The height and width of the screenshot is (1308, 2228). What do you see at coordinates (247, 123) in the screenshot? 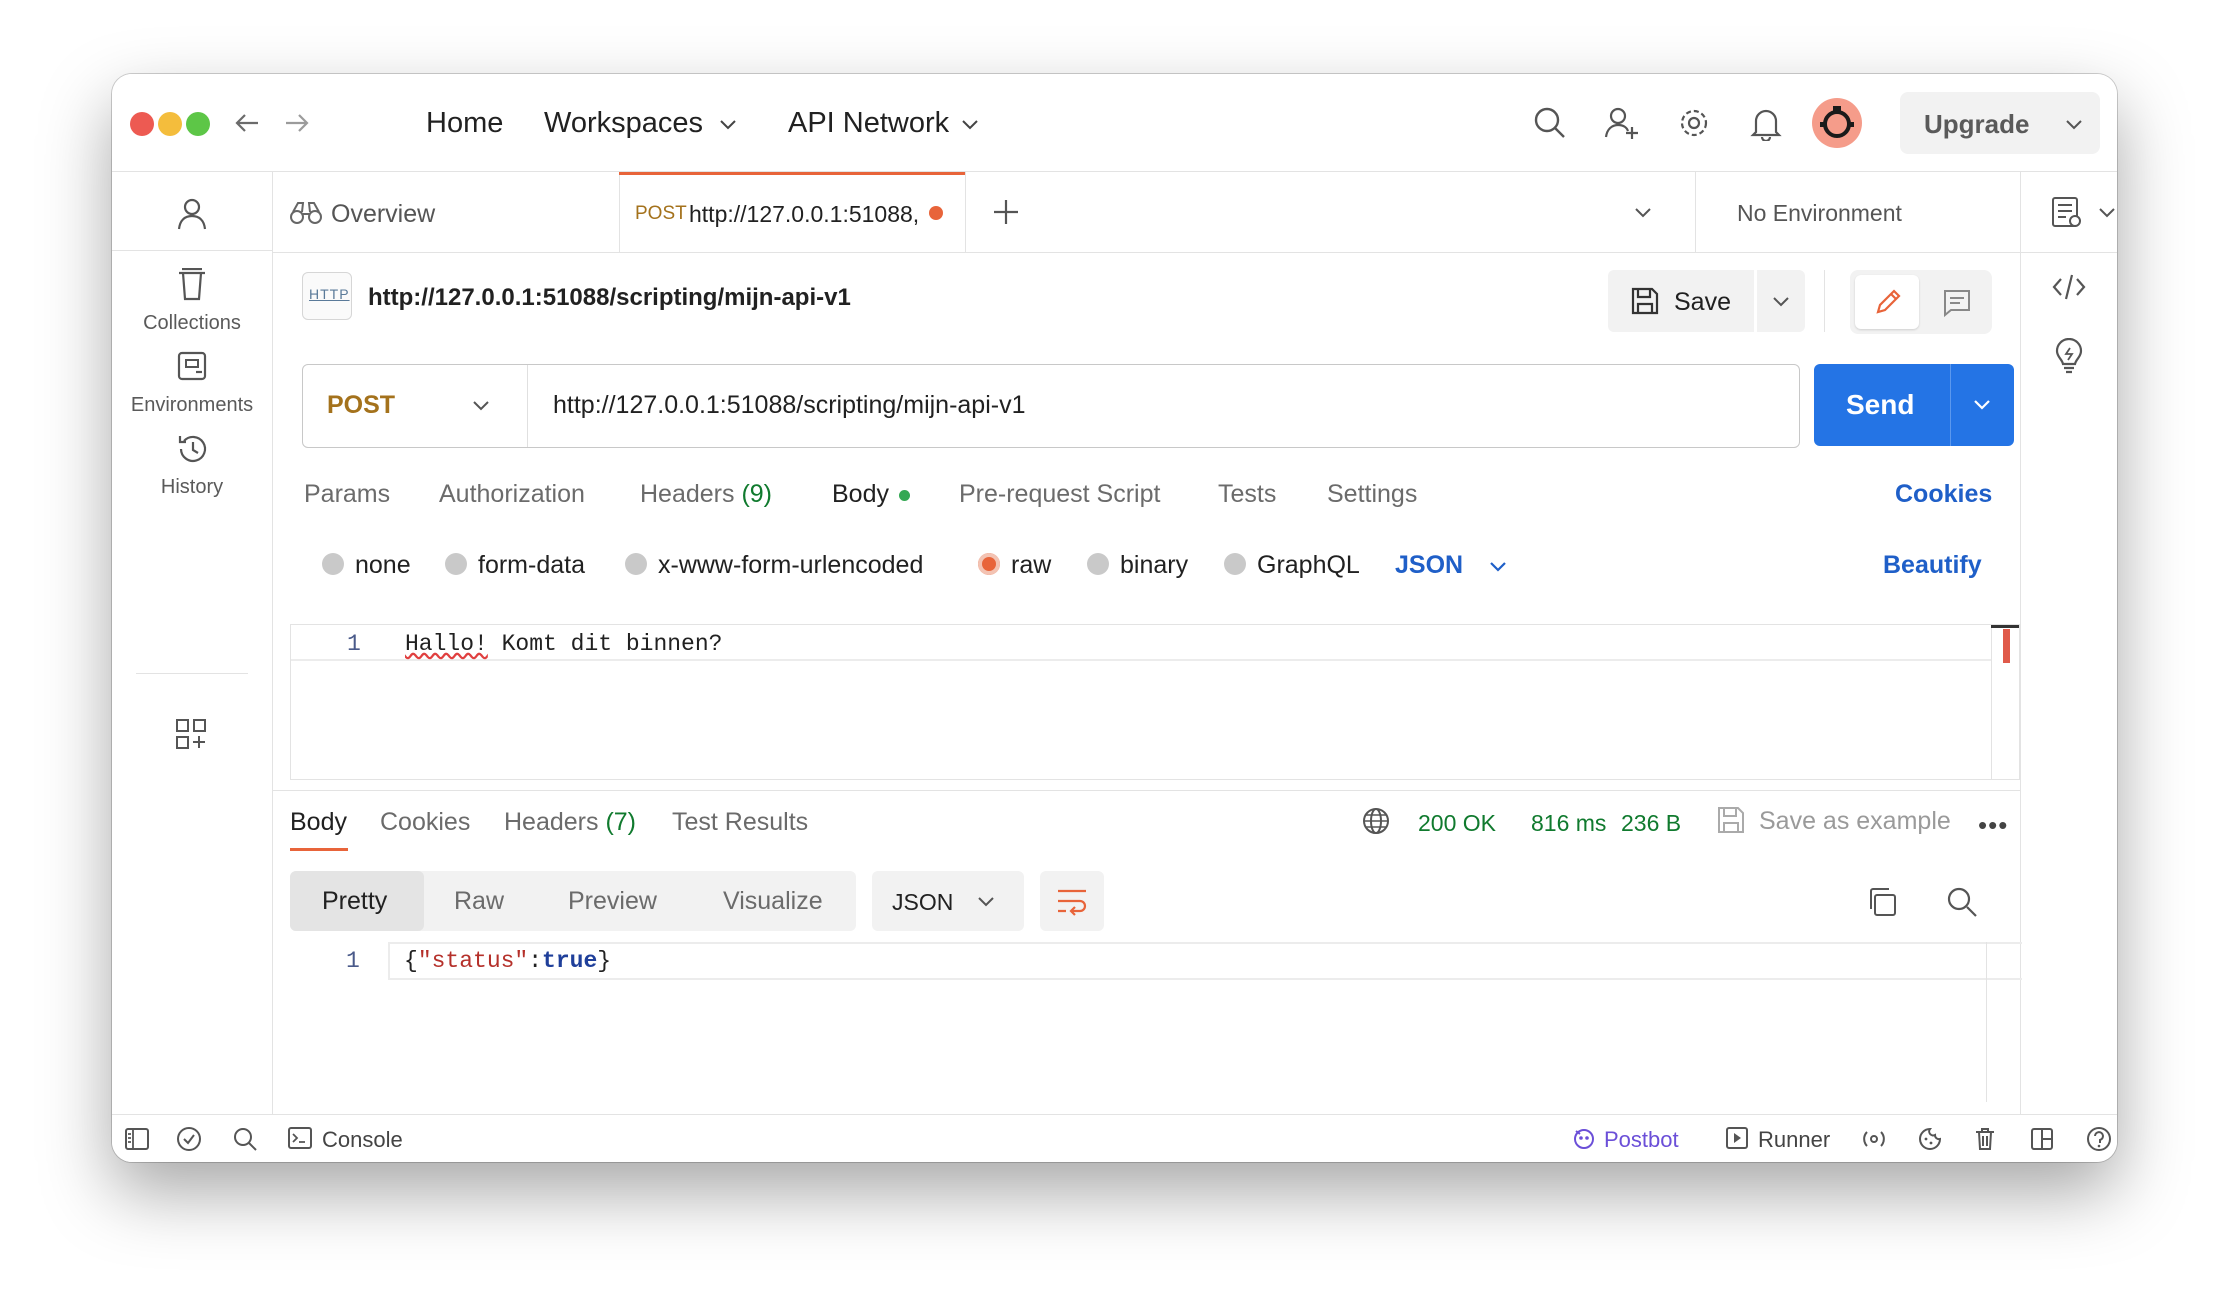
I see `back-arrow-icon` at bounding box center [247, 123].